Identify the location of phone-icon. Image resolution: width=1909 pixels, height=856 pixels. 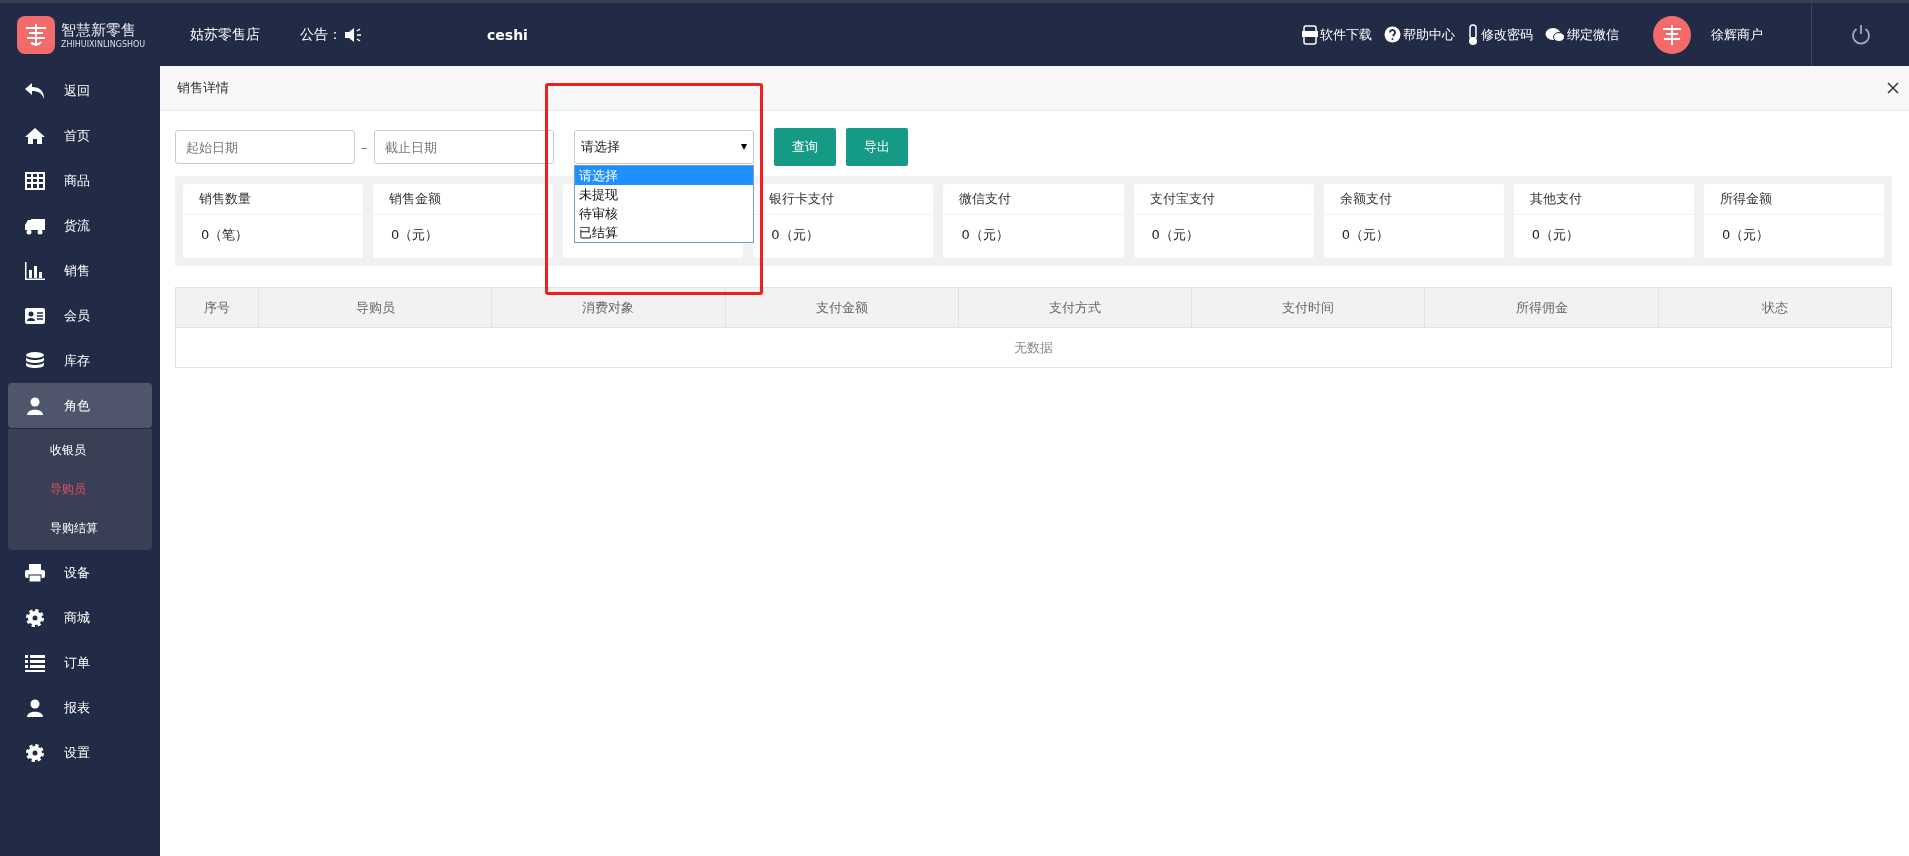
(1310, 34).